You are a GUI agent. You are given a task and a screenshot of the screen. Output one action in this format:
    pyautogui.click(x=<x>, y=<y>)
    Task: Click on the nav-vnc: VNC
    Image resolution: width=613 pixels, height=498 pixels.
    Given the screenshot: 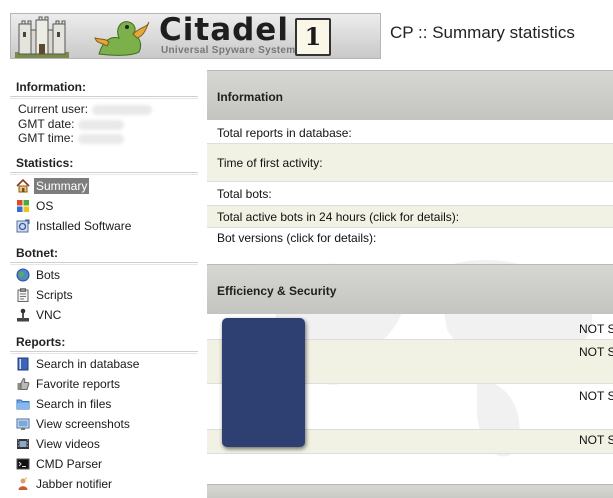 What is the action you would take?
    pyautogui.click(x=39, y=315)
    